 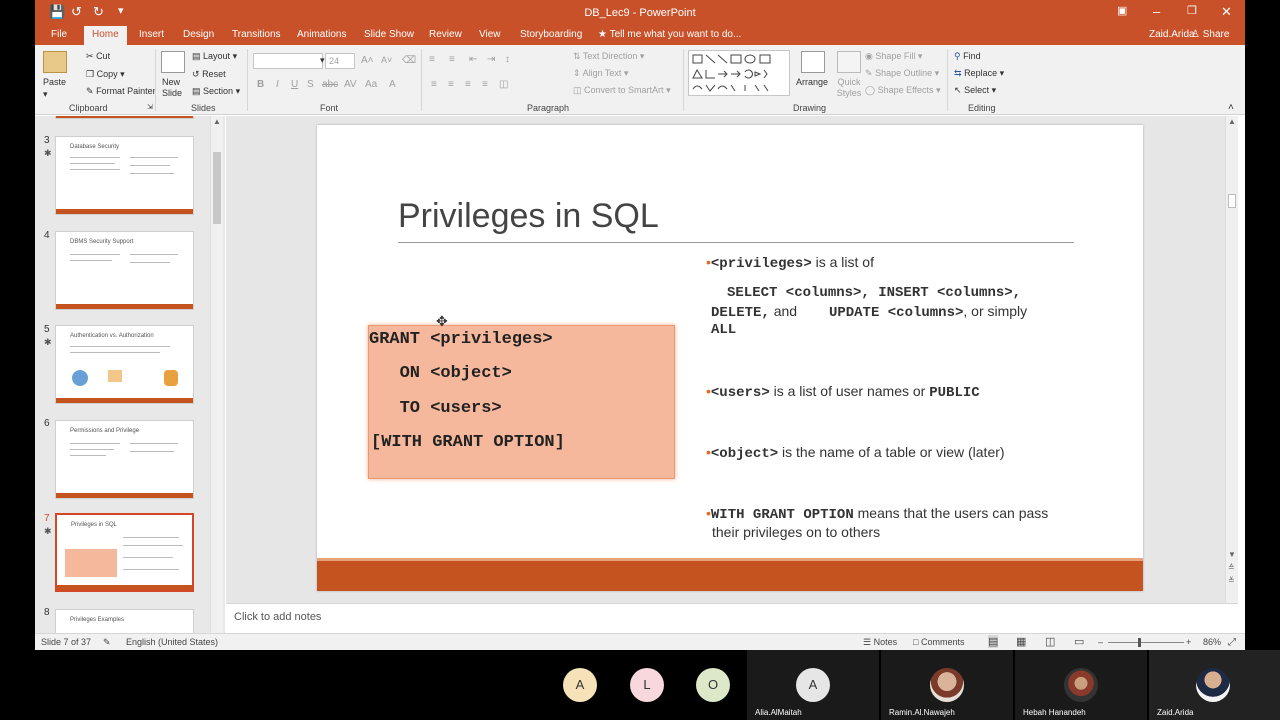 What do you see at coordinates (503, 84) in the screenshot?
I see `columns-icon: ◫` at bounding box center [503, 84].